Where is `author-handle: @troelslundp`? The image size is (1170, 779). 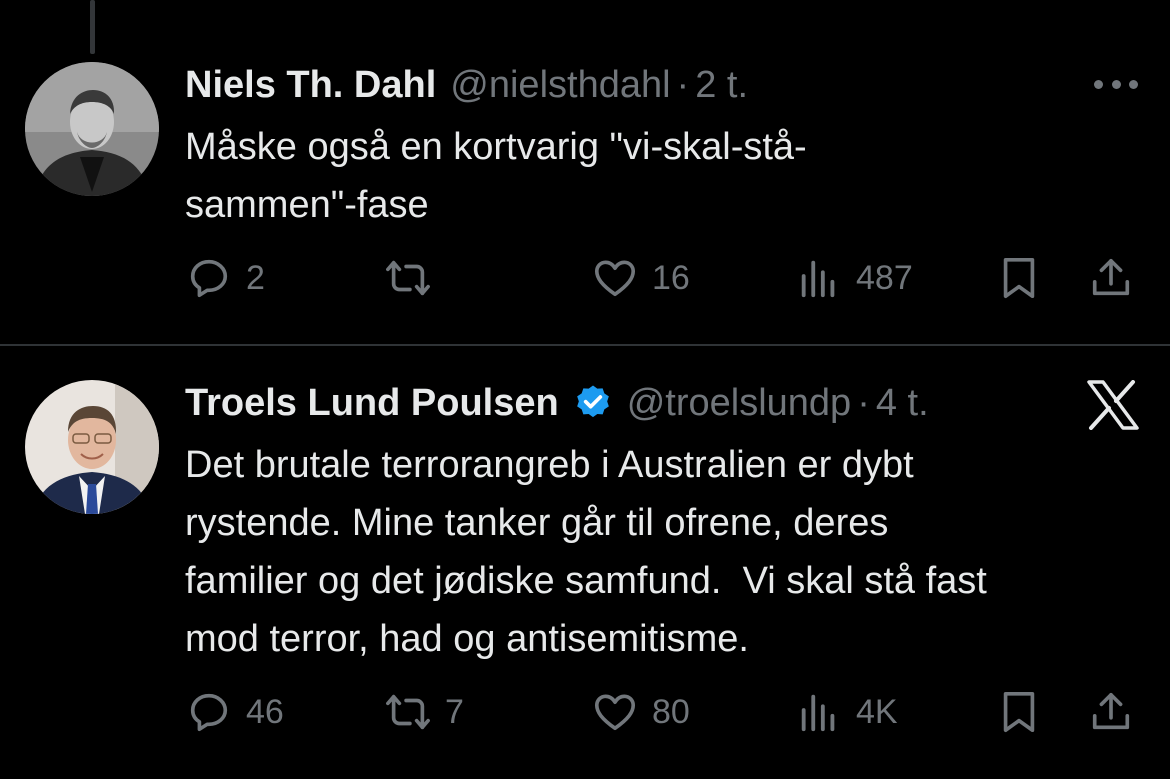
author-handle: @troelslundp is located at coordinates (739, 403).